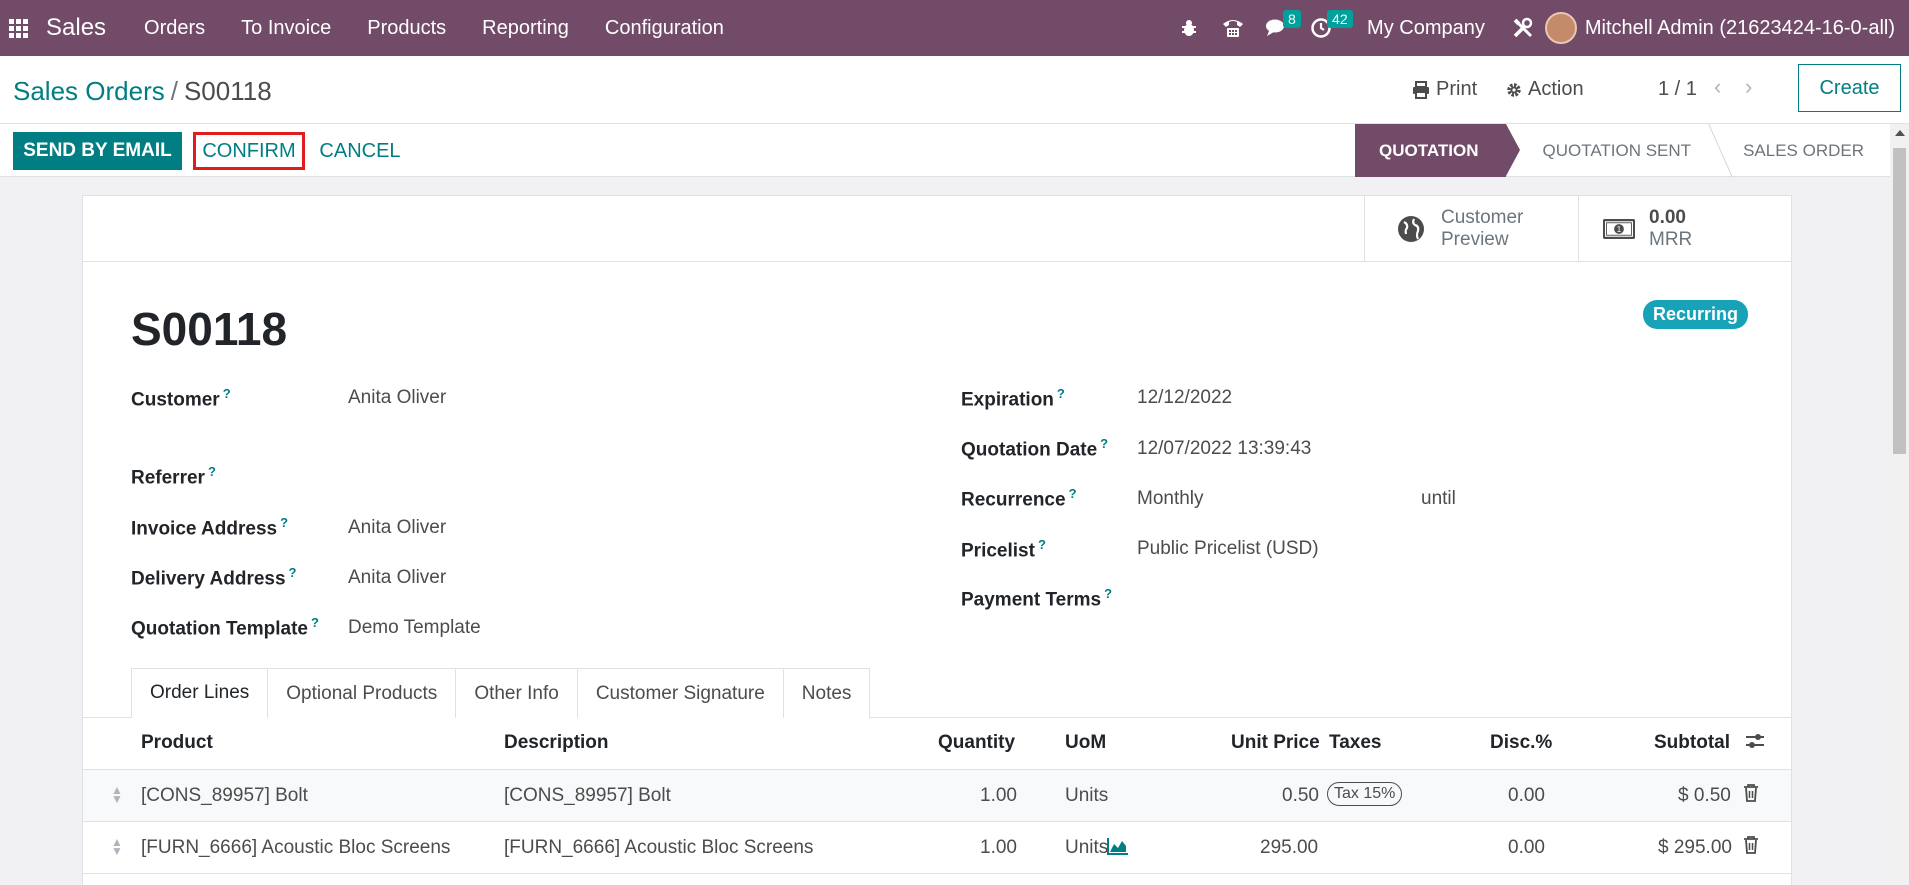 This screenshot has width=1909, height=885. Describe the element at coordinates (224, 796) in the screenshot. I see `row-product: [CONS_89957] Bolt` at that location.